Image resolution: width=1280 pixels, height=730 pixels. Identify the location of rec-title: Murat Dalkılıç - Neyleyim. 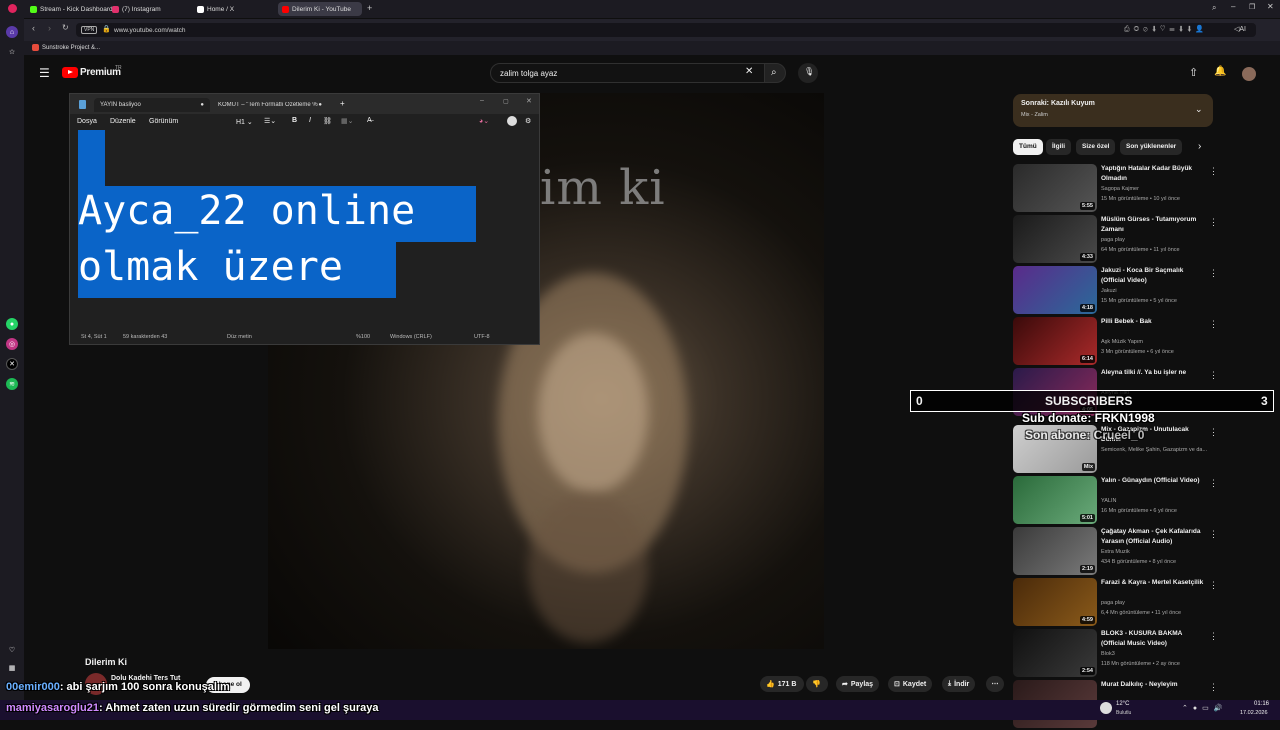
(1153, 685).